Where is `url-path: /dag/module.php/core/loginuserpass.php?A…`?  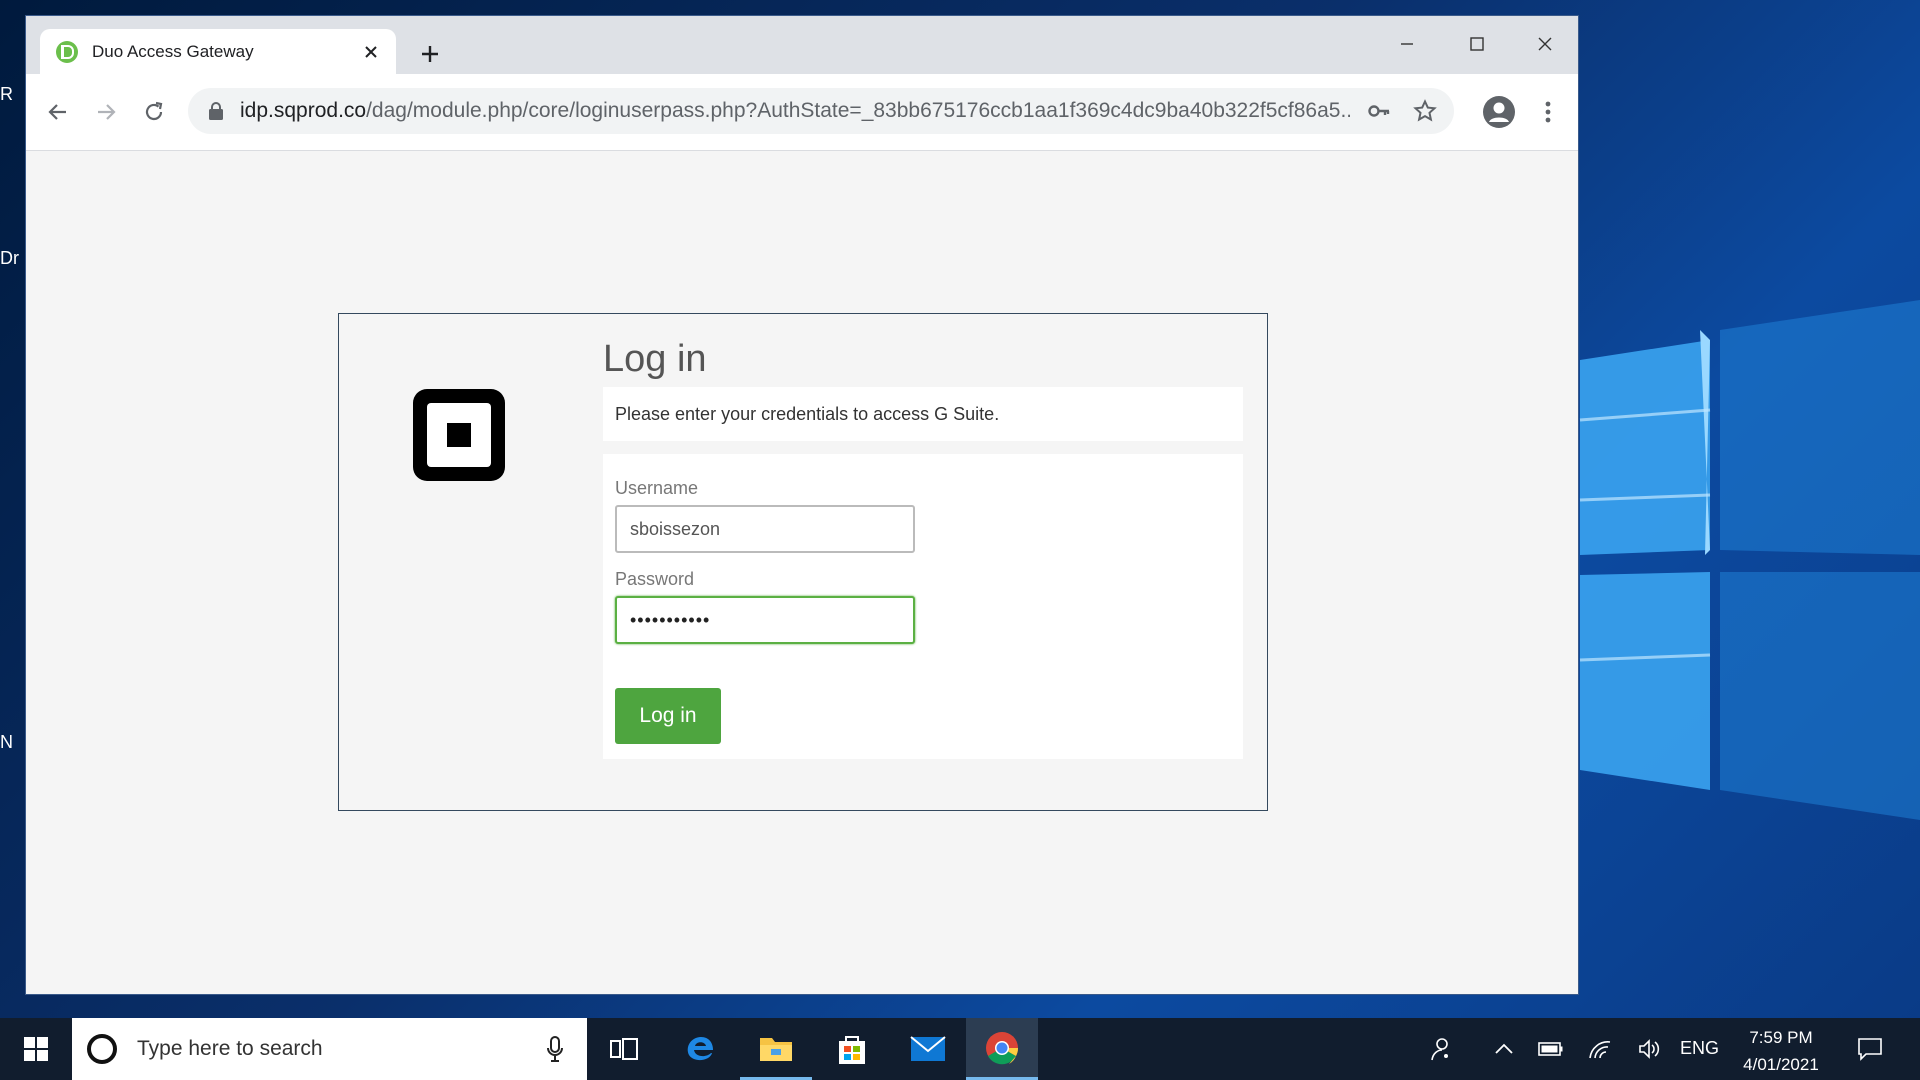
url-path: /dag/module.php/core/loginuserpass.php?A… is located at coordinates (858, 110).